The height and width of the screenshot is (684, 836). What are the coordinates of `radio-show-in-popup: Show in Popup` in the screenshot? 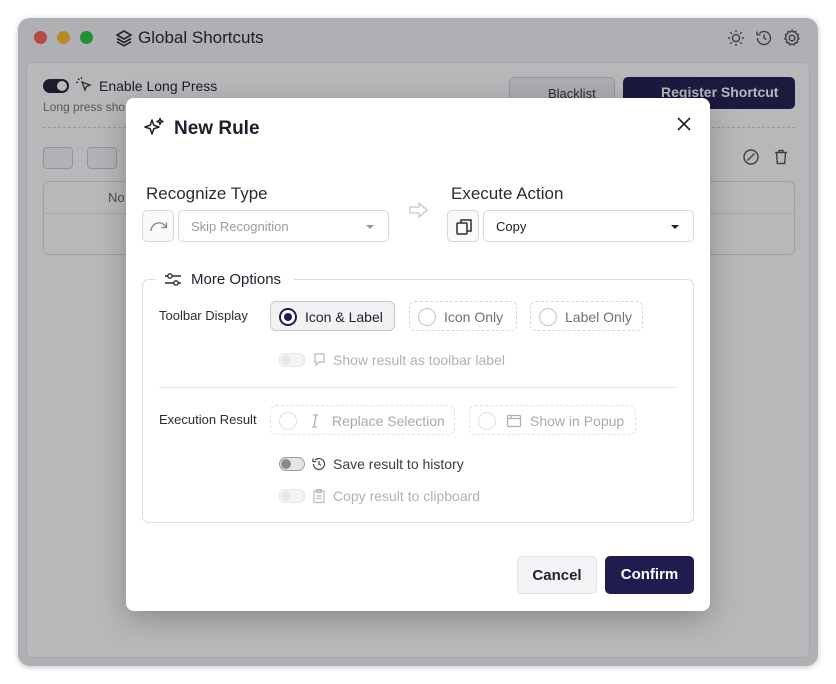 It's located at (552, 420).